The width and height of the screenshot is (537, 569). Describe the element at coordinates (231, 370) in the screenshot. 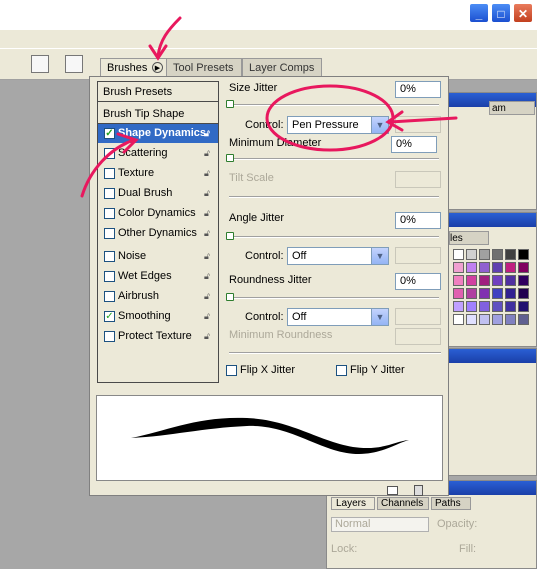

I see `flip-x-checkbox` at that location.